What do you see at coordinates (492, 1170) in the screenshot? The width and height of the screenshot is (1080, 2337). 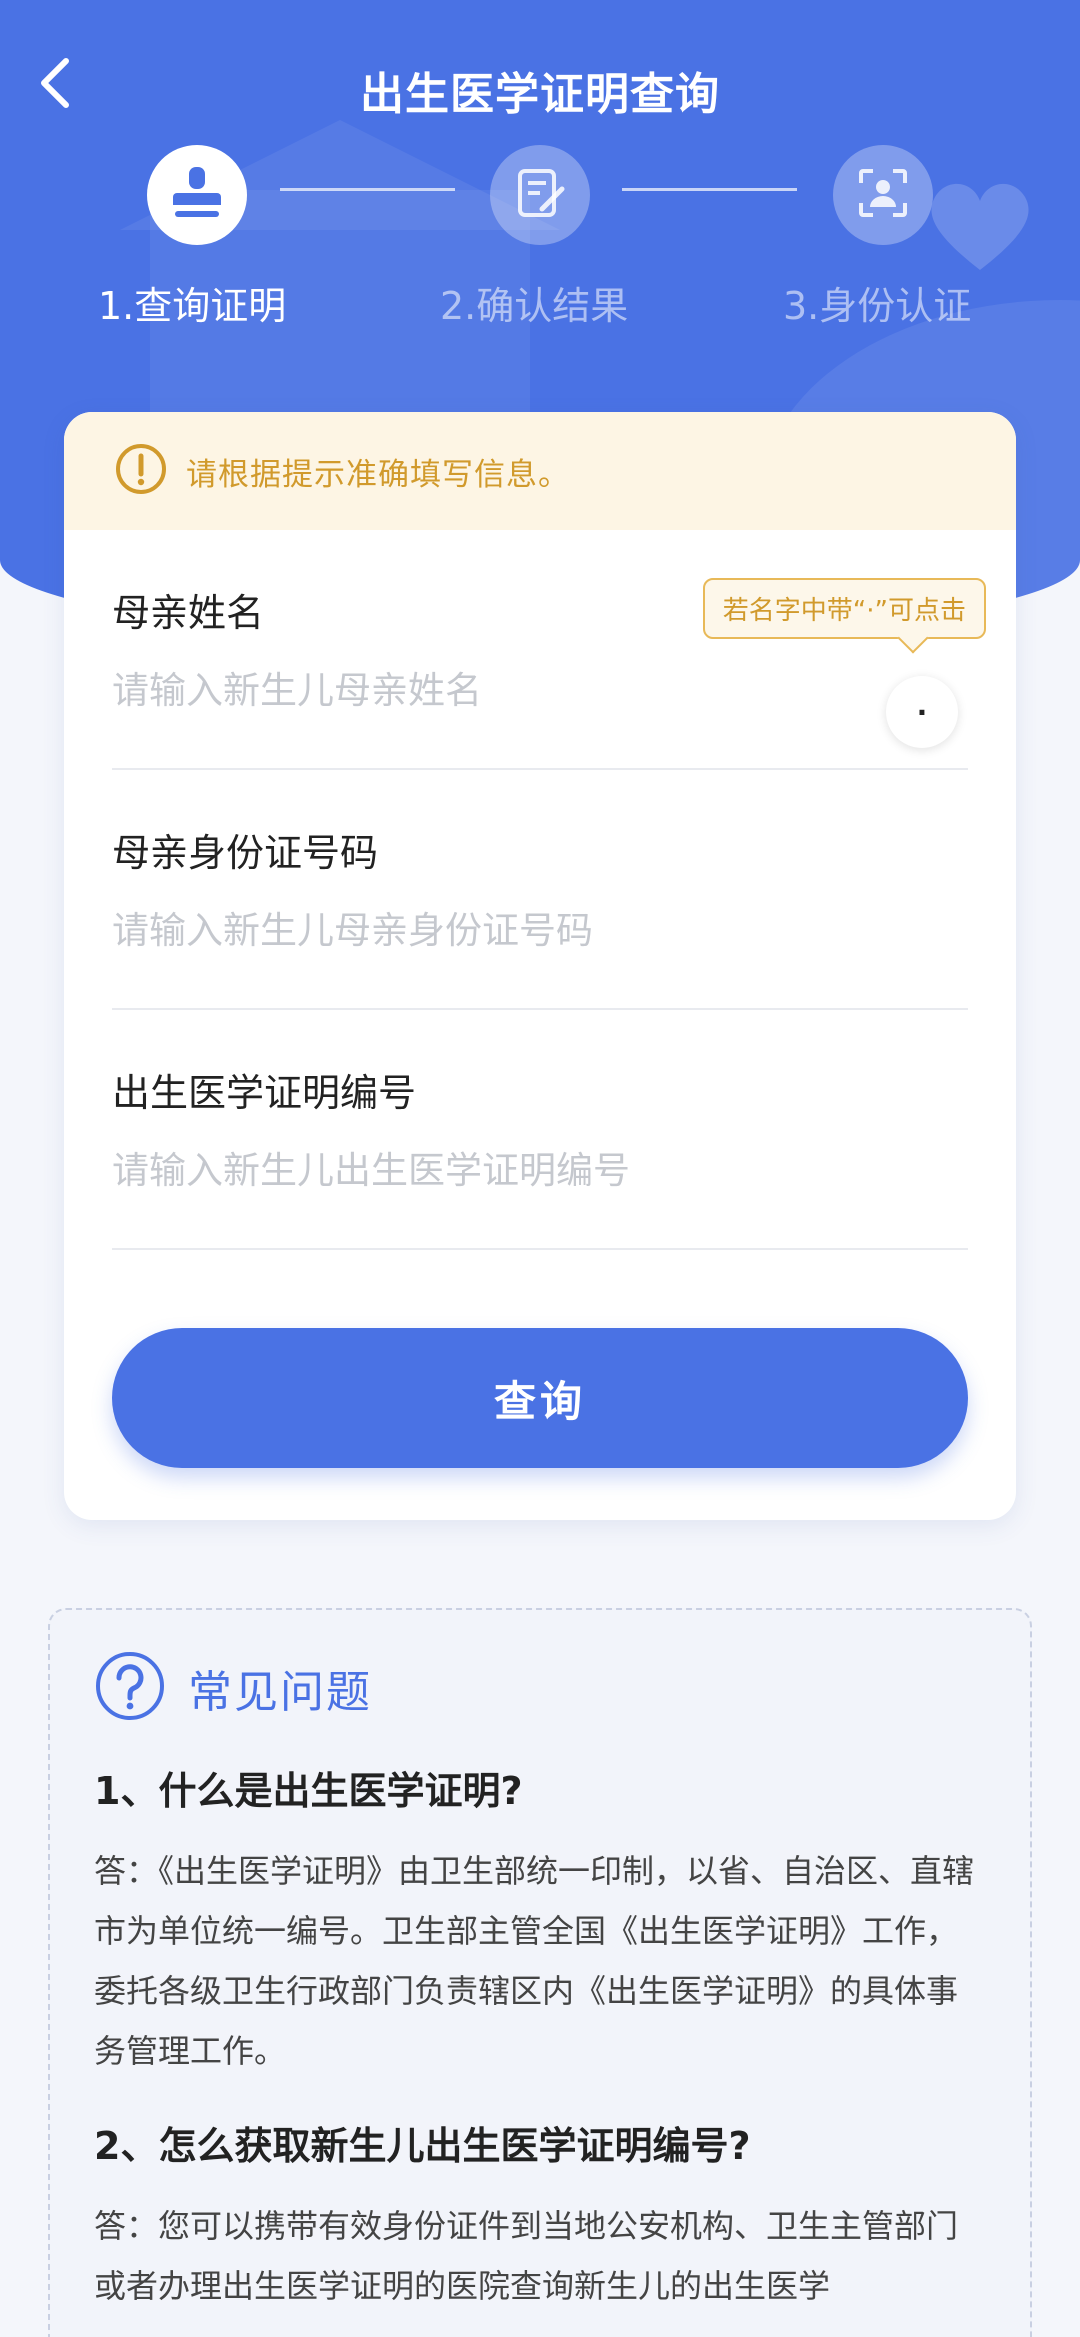 I see `certificate-number-input` at bounding box center [492, 1170].